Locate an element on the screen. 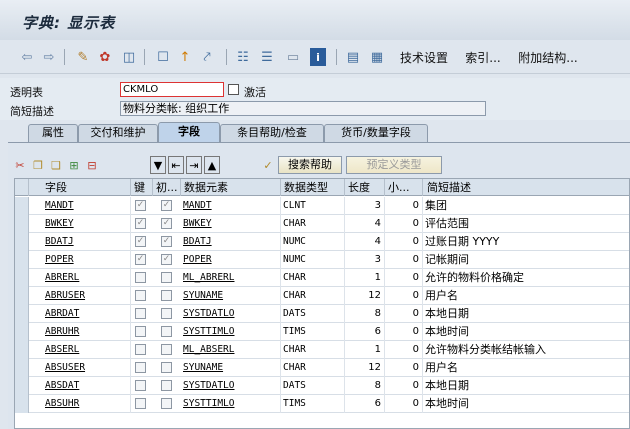 Image resolution: width=630 pixels, height=429 pixels. arrow-left-icon: ⇦ is located at coordinates (27, 57).